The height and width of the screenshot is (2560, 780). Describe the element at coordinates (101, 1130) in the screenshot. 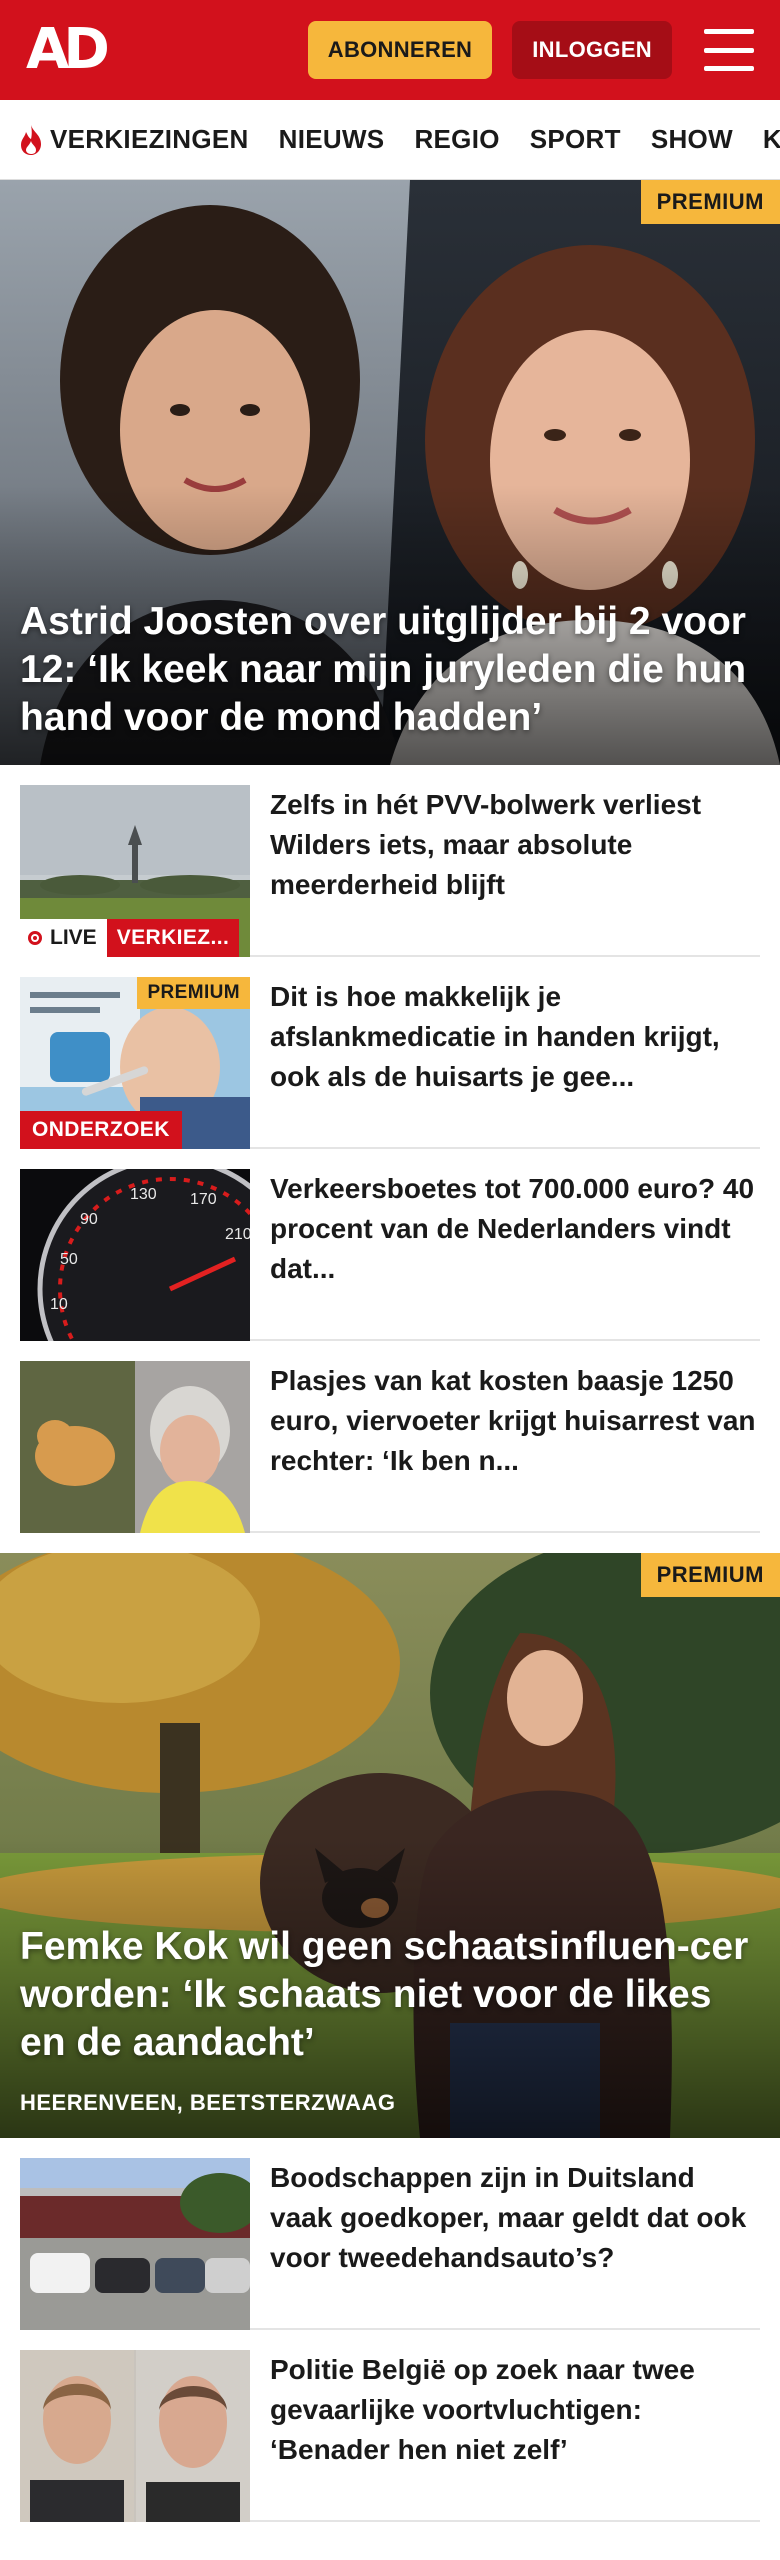

I see `section-label: ONDERZOEK` at that location.